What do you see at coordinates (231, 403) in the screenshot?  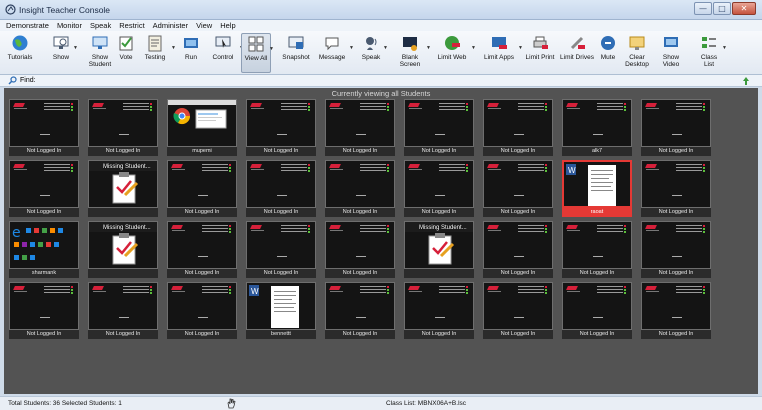 I see `hand-raise-icon` at bounding box center [231, 403].